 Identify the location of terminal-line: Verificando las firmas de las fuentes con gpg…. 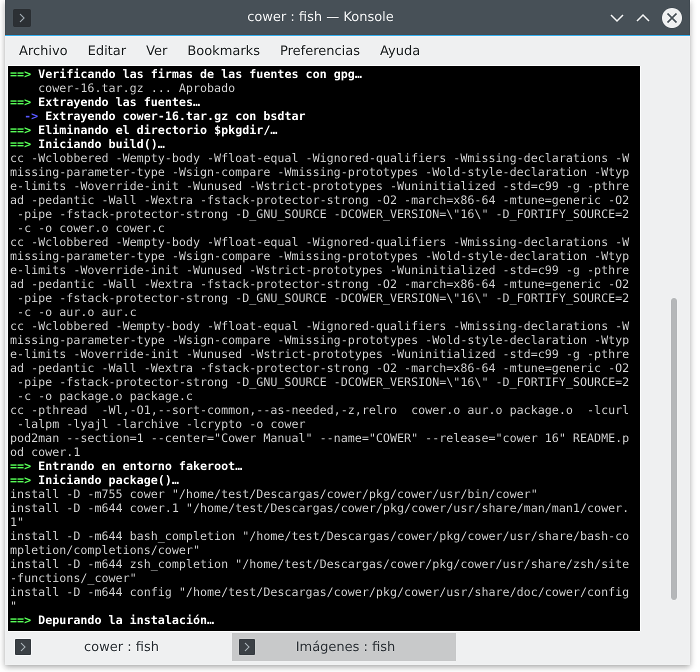
(200, 74).